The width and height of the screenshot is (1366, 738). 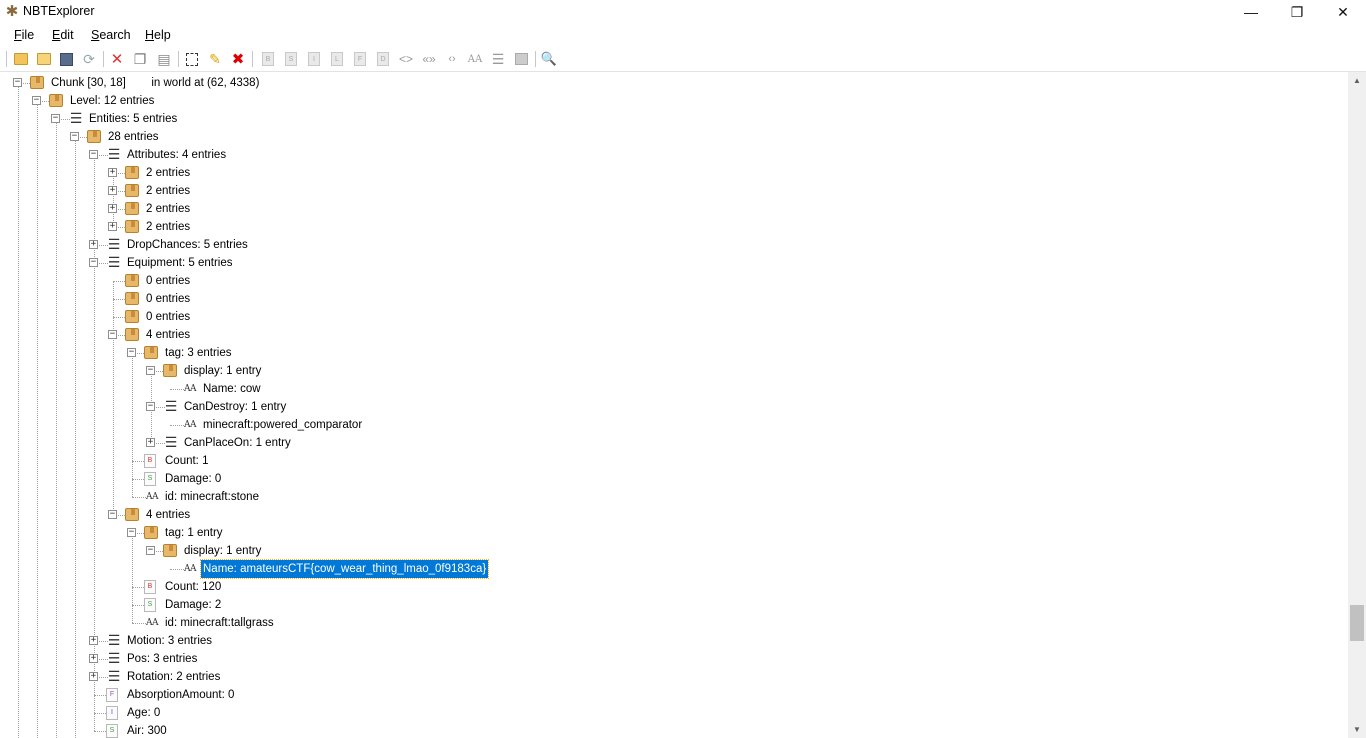 What do you see at coordinates (291, 59) in the screenshot?
I see `add-short-button: S` at bounding box center [291, 59].